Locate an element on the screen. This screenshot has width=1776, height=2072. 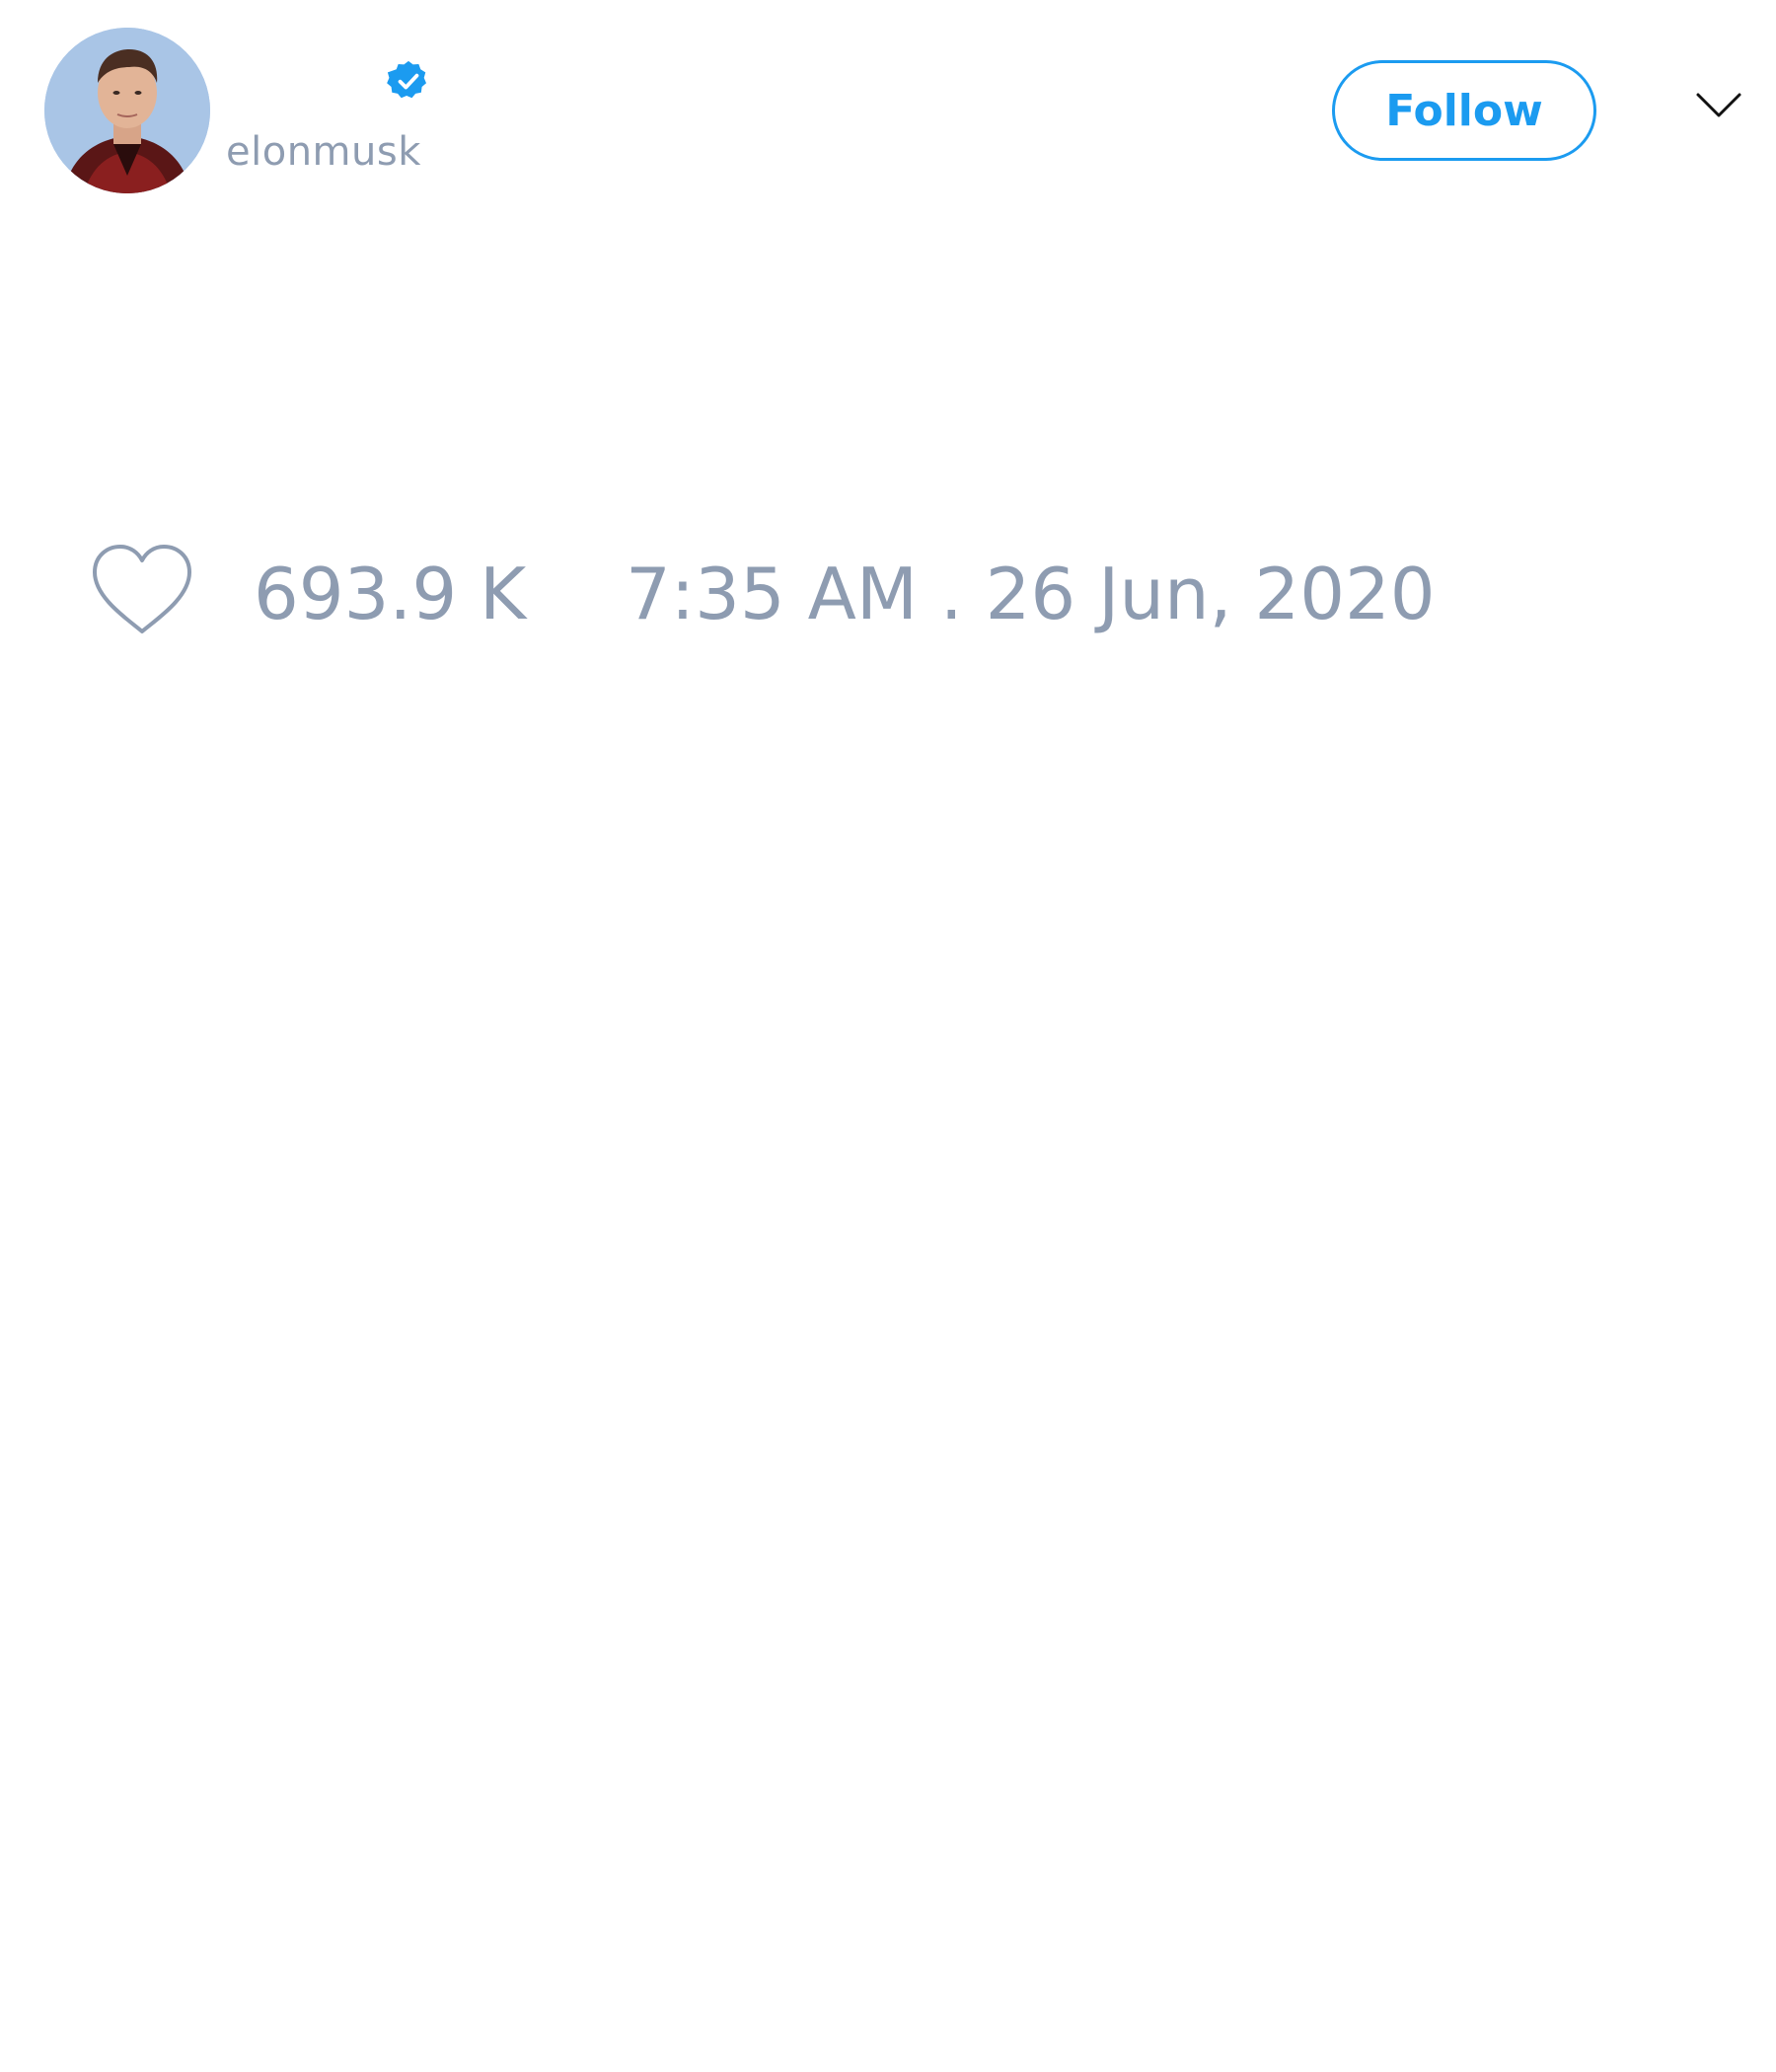
heart-icon is located at coordinates (142, 590).